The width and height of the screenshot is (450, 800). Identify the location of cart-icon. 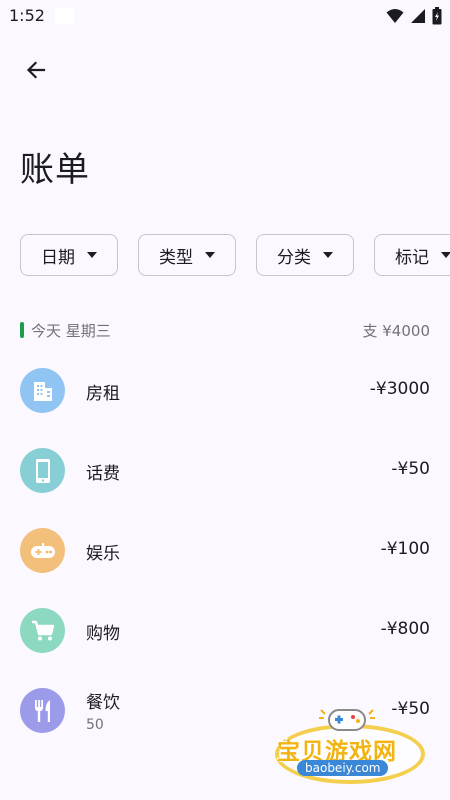
(42, 630).